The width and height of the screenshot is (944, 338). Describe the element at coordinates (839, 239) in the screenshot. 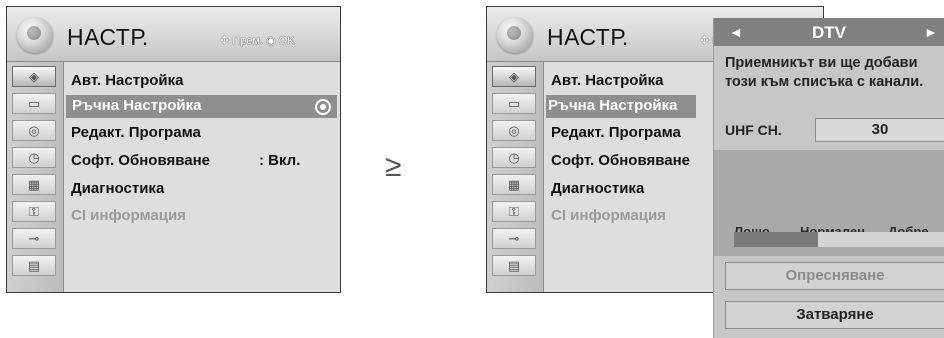

I see `signal-strength-bar` at that location.